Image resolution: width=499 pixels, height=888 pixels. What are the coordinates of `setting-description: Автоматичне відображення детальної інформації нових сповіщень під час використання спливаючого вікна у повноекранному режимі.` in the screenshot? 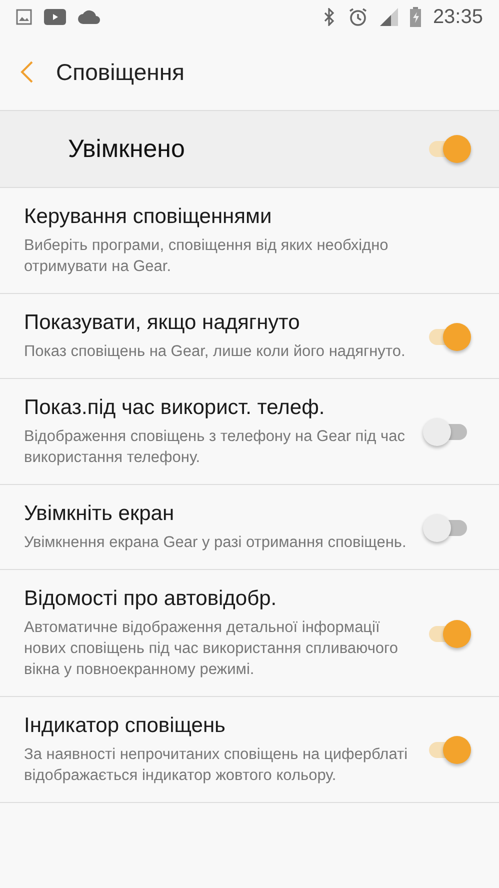 It's located at (211, 649).